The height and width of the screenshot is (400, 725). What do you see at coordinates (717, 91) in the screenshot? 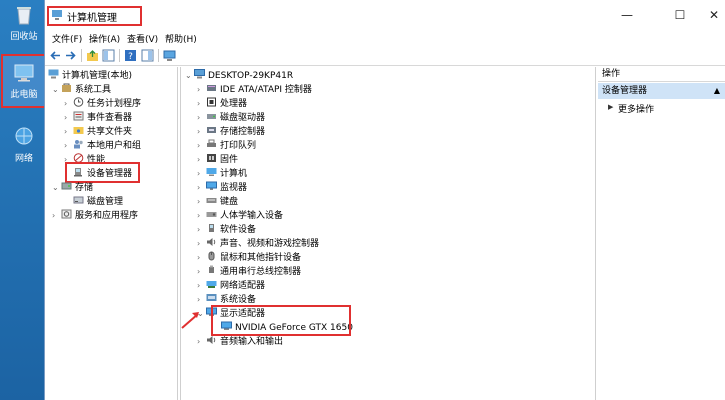
I see `collapse-up-icon: ▲` at bounding box center [717, 91].